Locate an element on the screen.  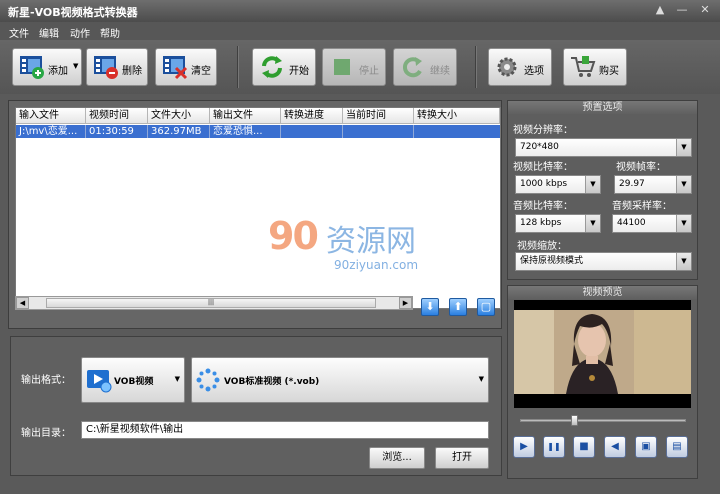
add-label: 添加 is located at coordinates (58, 71).